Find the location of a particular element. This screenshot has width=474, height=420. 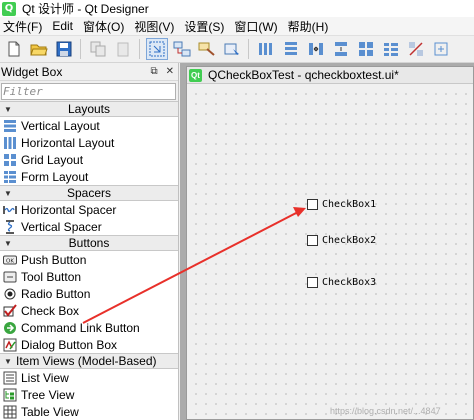

qt-app-icon: Q is located at coordinates (9, 8).